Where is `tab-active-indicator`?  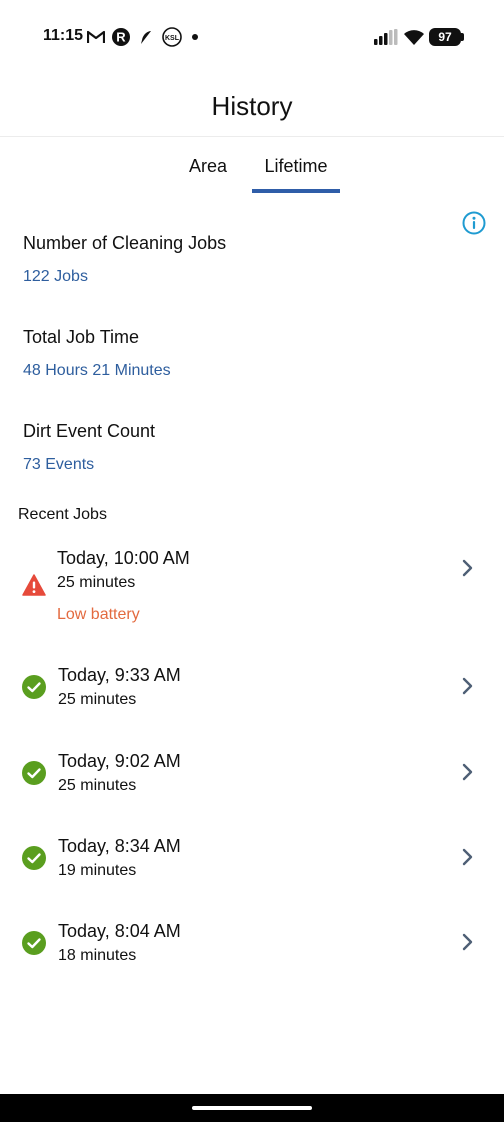 tab-active-indicator is located at coordinates (296, 191).